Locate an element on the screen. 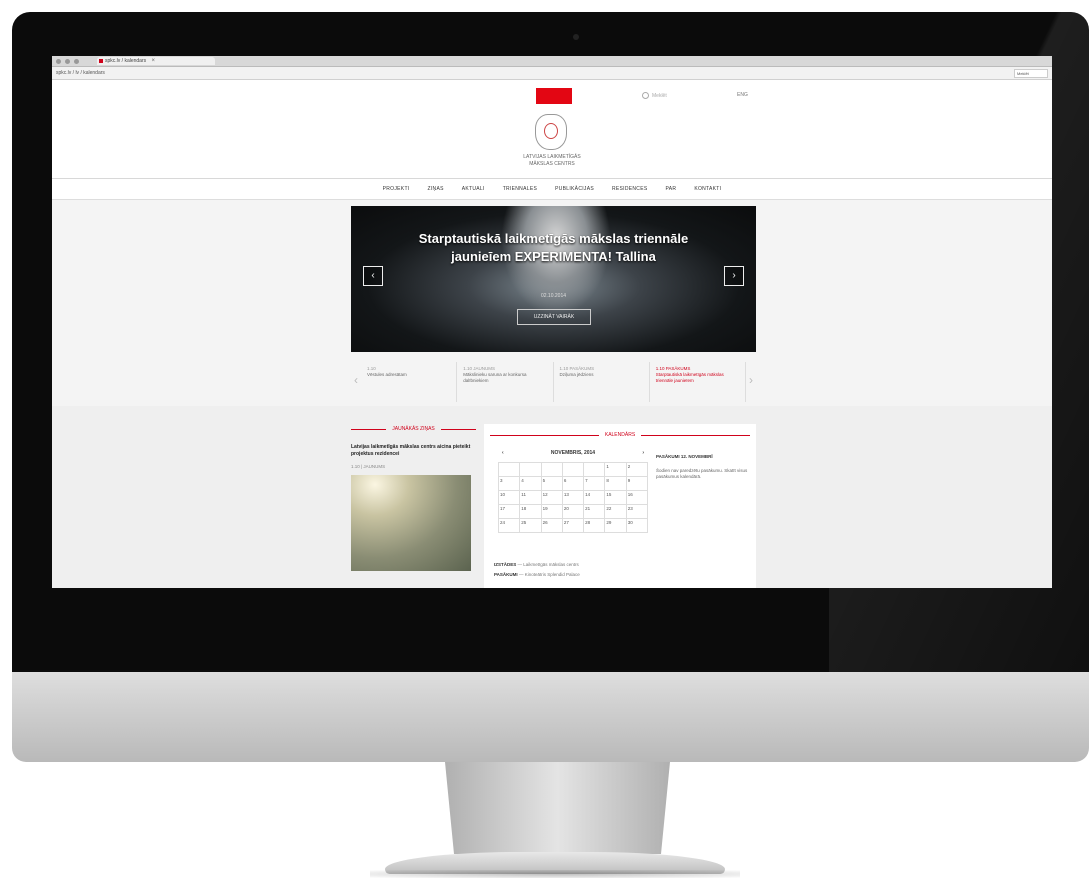 This screenshot has height=879, width=1089. slide-date: 02.10.2014 is located at coordinates (553, 296).